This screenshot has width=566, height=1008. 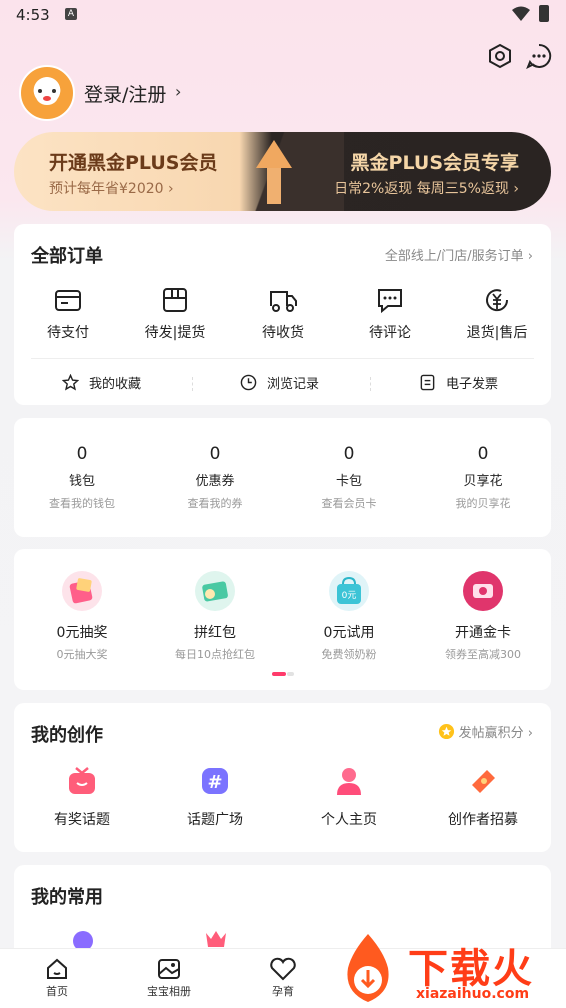 What do you see at coordinates (68, 300) in the screenshot?
I see `wallet-card-icon` at bounding box center [68, 300].